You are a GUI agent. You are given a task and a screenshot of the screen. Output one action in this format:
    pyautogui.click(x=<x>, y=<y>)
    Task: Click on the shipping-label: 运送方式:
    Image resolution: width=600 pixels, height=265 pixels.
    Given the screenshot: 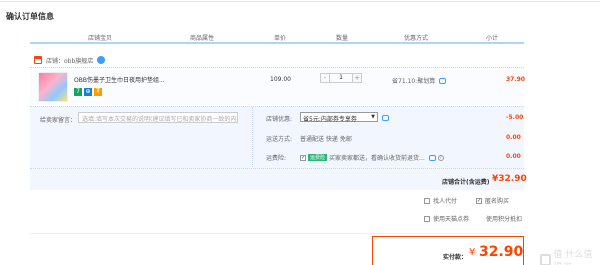 What is the action you would take?
    pyautogui.click(x=279, y=139)
    